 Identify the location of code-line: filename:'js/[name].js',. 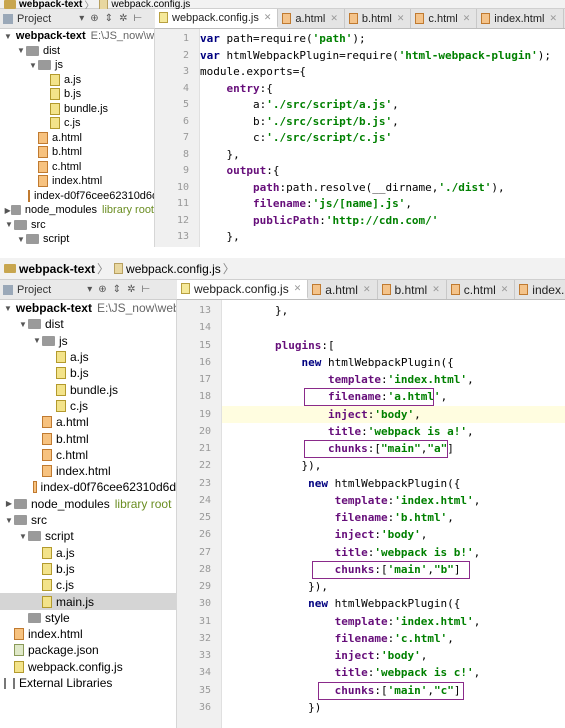
(306, 204).